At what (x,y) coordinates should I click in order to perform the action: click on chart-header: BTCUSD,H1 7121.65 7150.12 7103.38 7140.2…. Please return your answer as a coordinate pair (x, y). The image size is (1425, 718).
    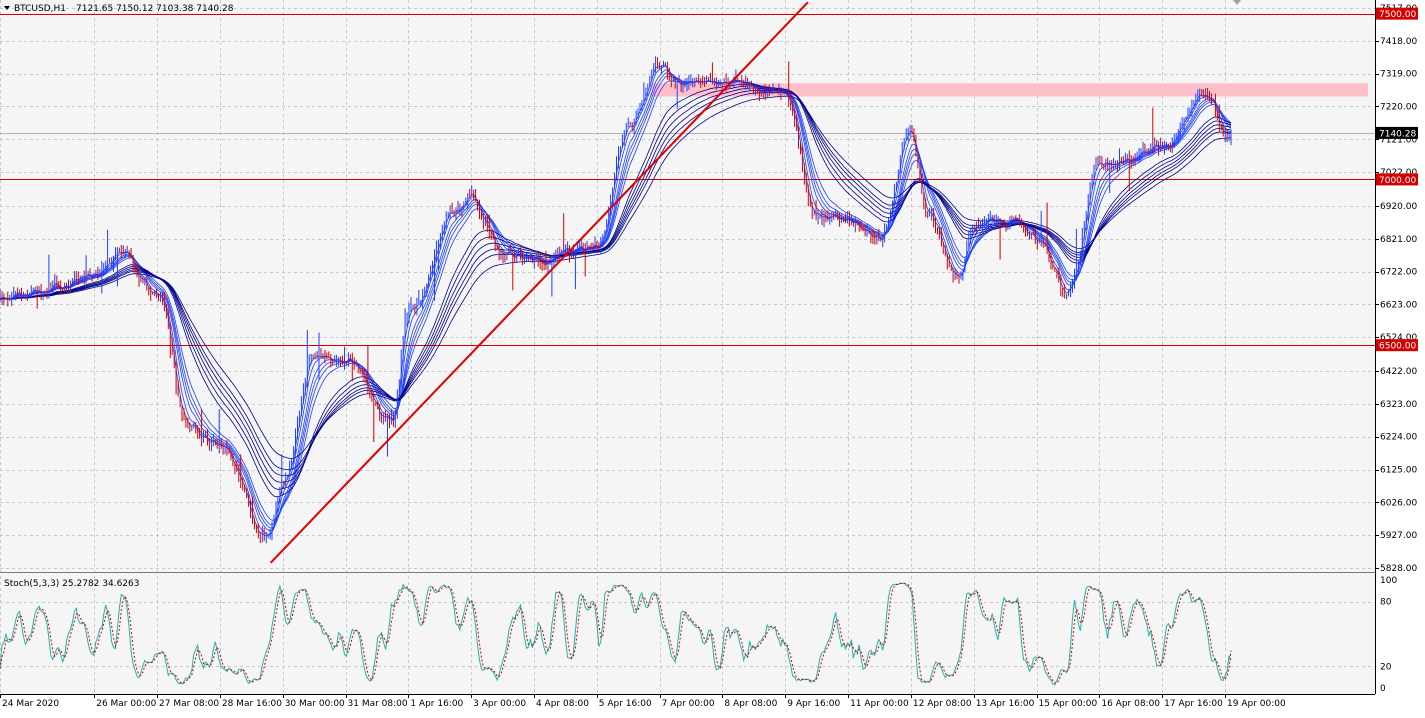
    Looking at the image, I should click on (119, 9).